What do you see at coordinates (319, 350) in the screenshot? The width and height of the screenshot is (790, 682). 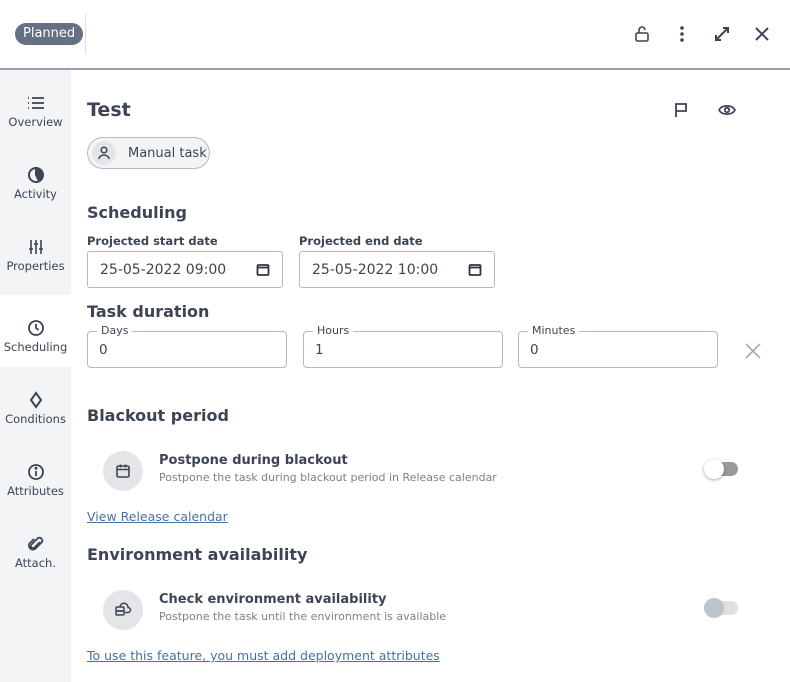 I see `hours-value: 1` at bounding box center [319, 350].